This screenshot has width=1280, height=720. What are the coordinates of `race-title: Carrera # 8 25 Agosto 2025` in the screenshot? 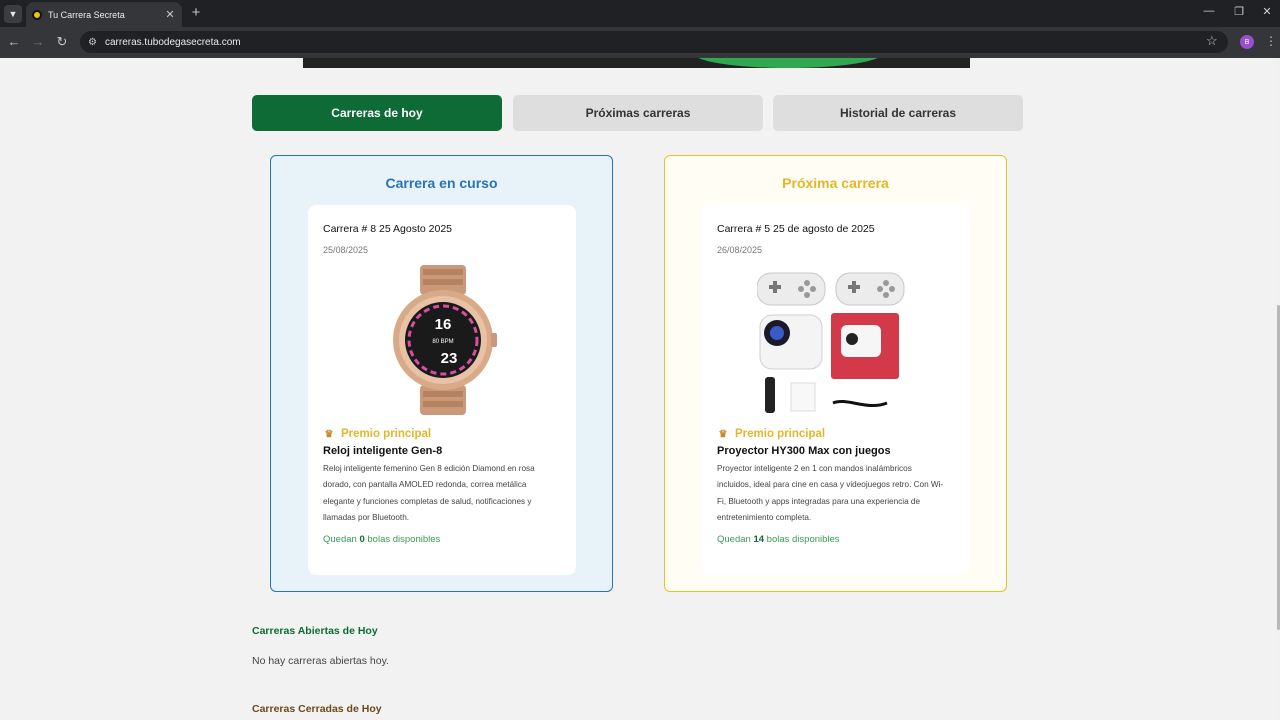 It's located at (388, 229).